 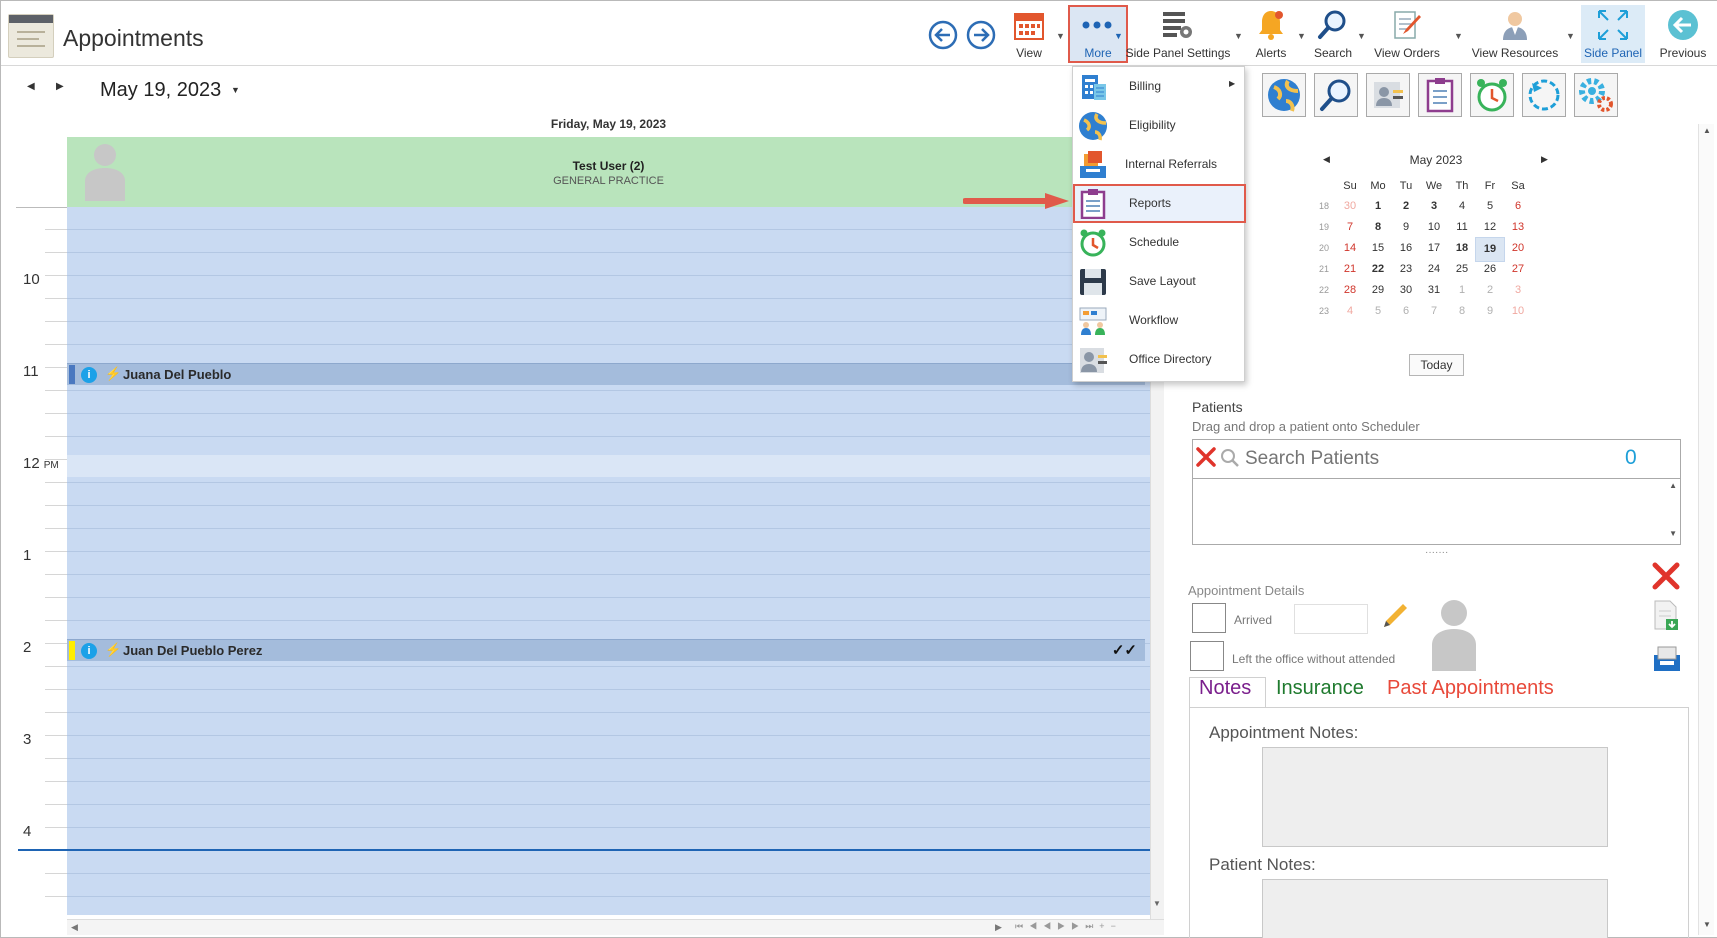 I want to click on calendar-day: 25, so click(x=1462, y=269).